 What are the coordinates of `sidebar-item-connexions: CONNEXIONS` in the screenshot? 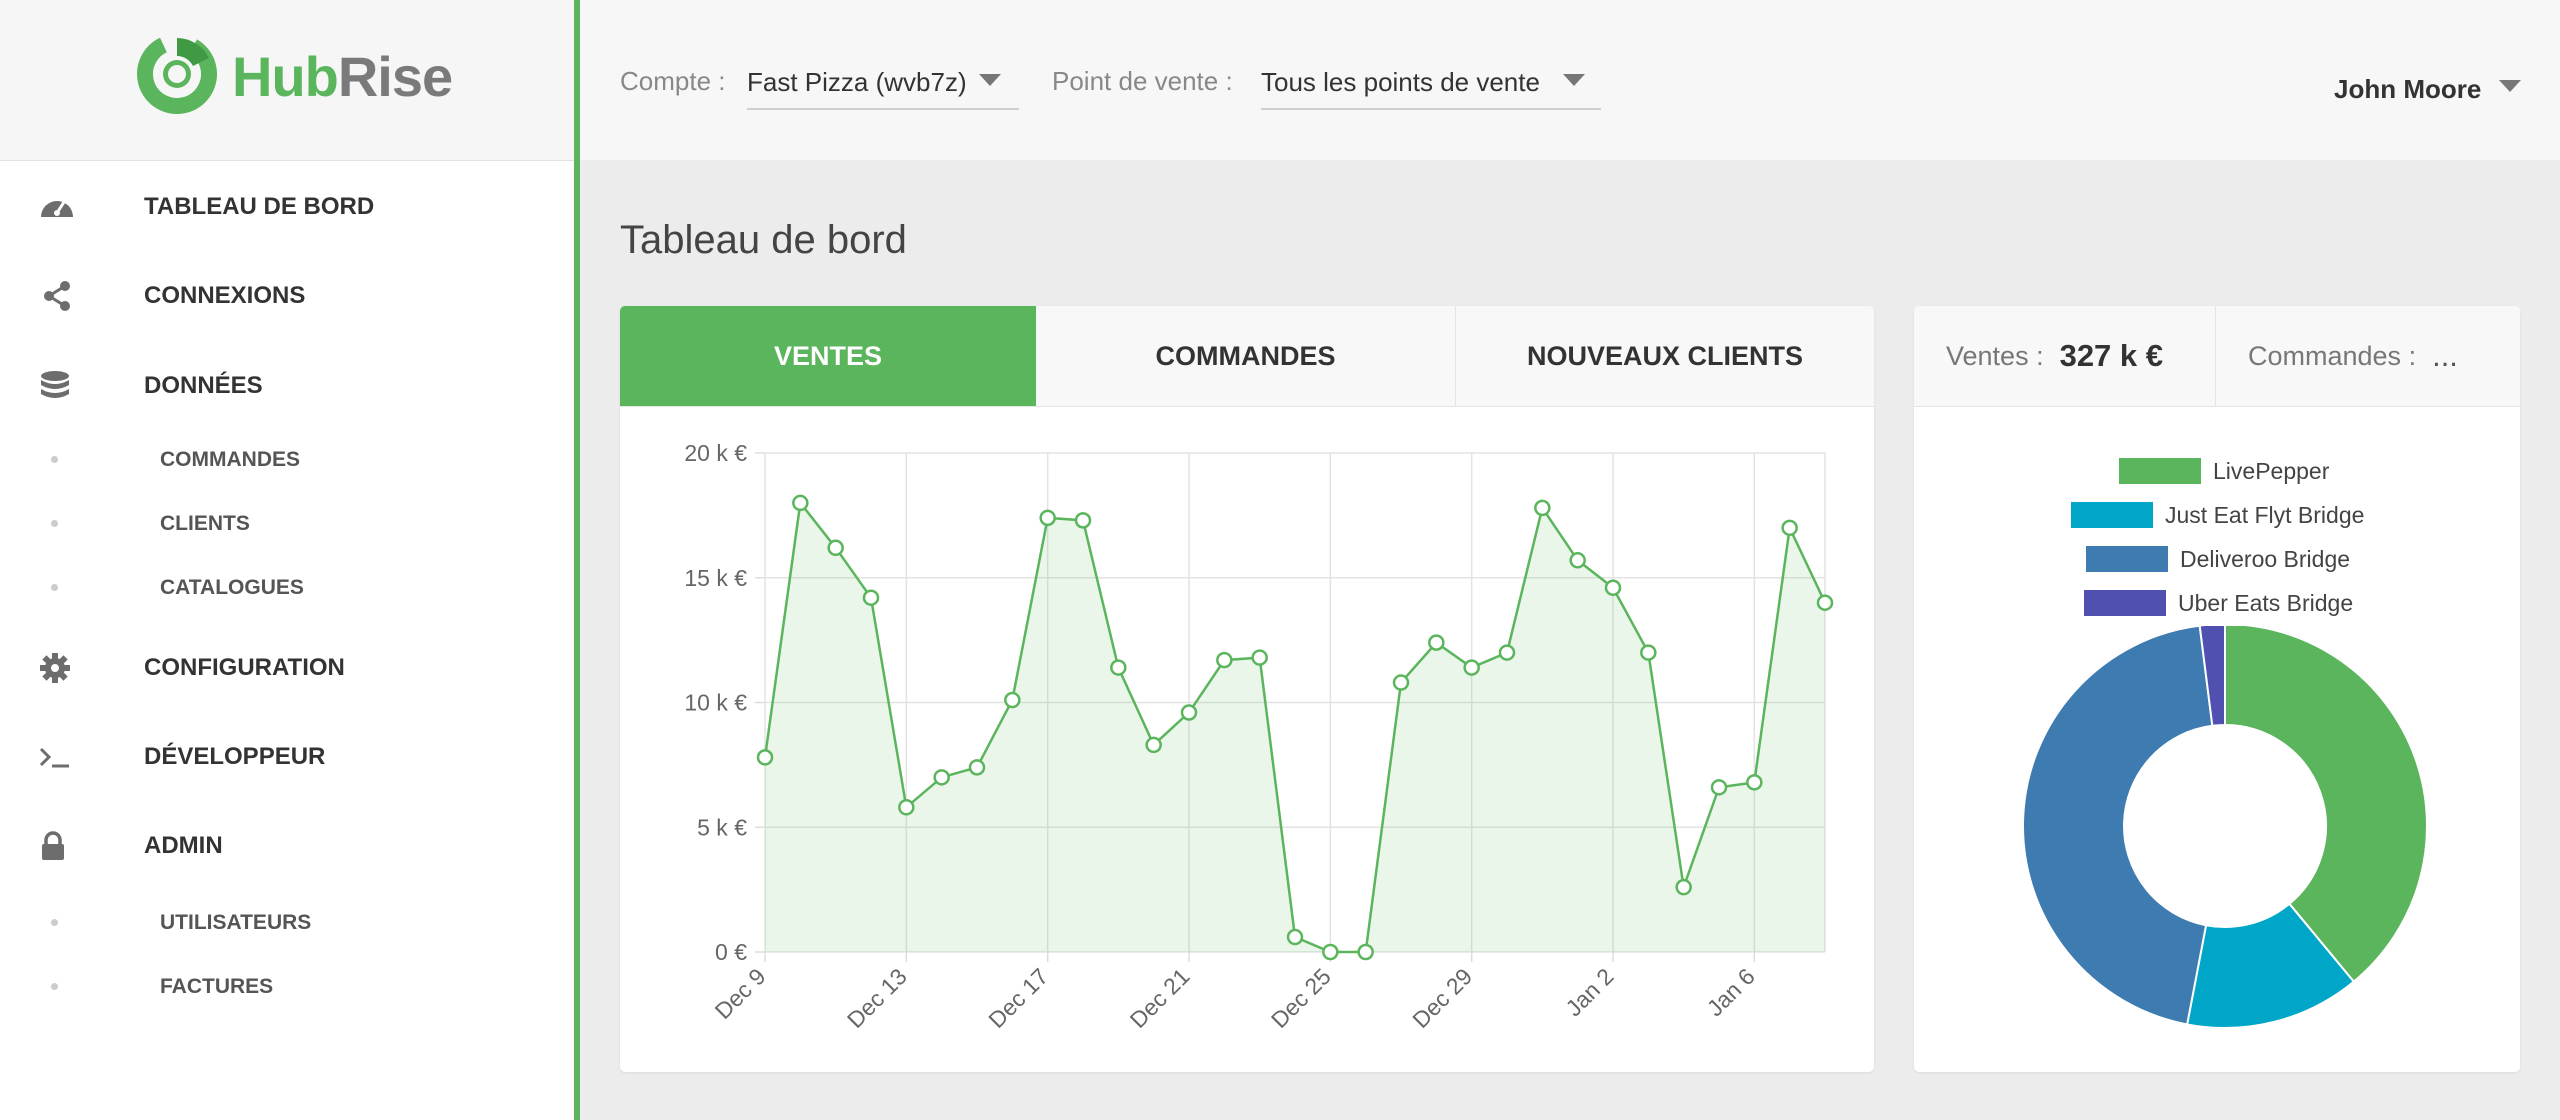 It's located at (287, 295).